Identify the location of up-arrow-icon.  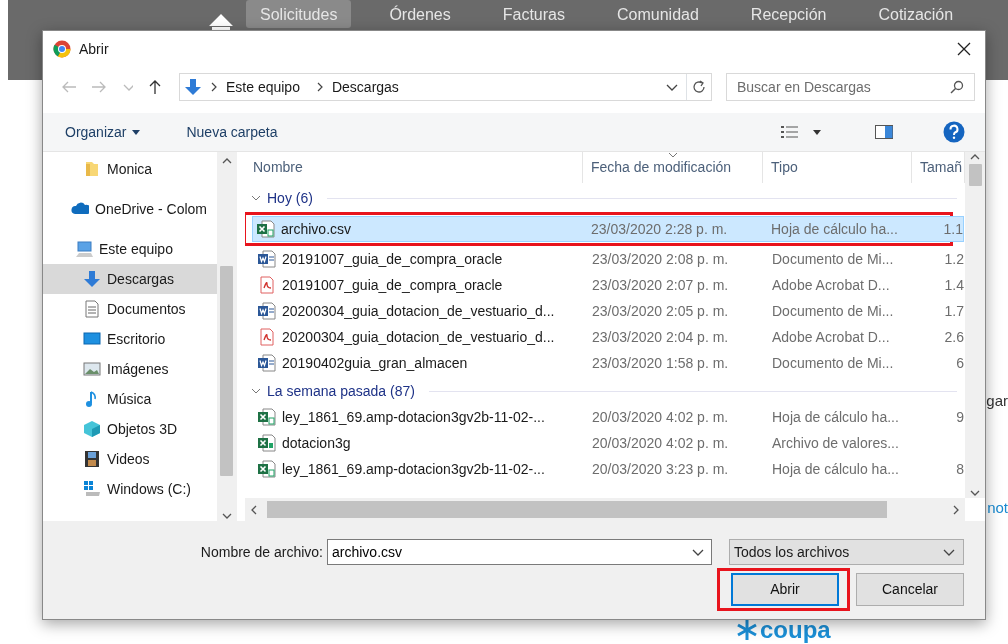
(155, 87).